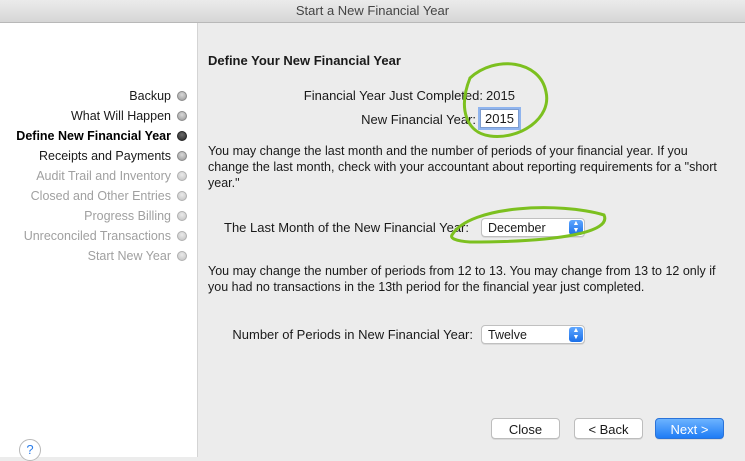 This screenshot has height=461, width=745. I want to click on next-button: Next >, so click(689, 428).